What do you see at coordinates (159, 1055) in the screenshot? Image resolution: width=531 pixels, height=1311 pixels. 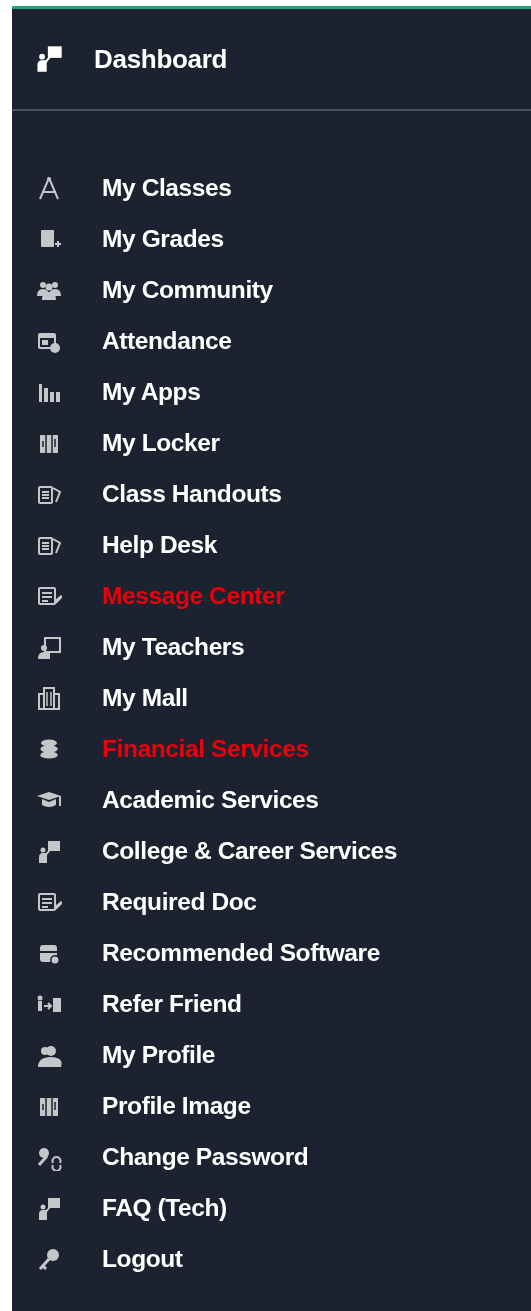 I see `menu-link: My Profile` at bounding box center [159, 1055].